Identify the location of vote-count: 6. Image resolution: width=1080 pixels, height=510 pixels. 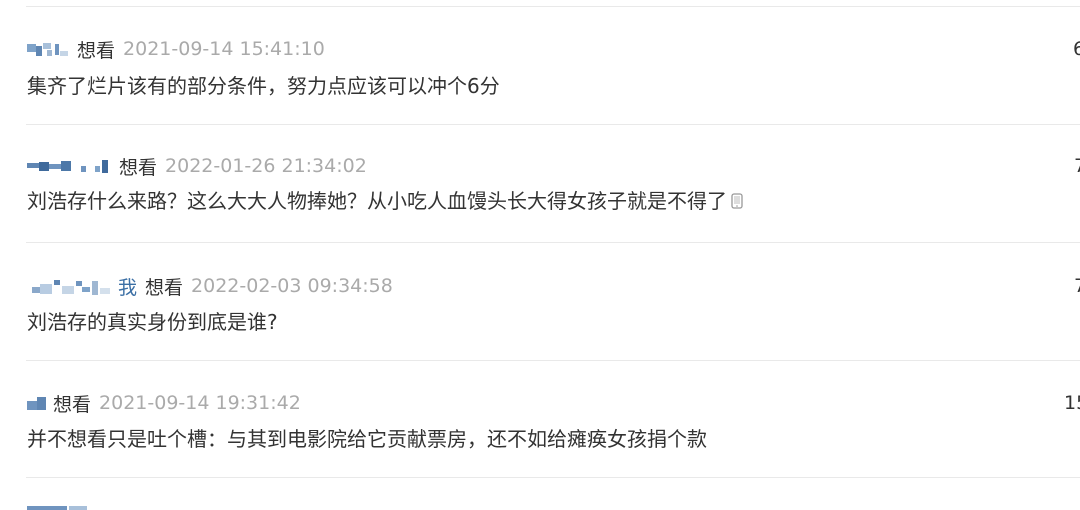
(1076, 49).